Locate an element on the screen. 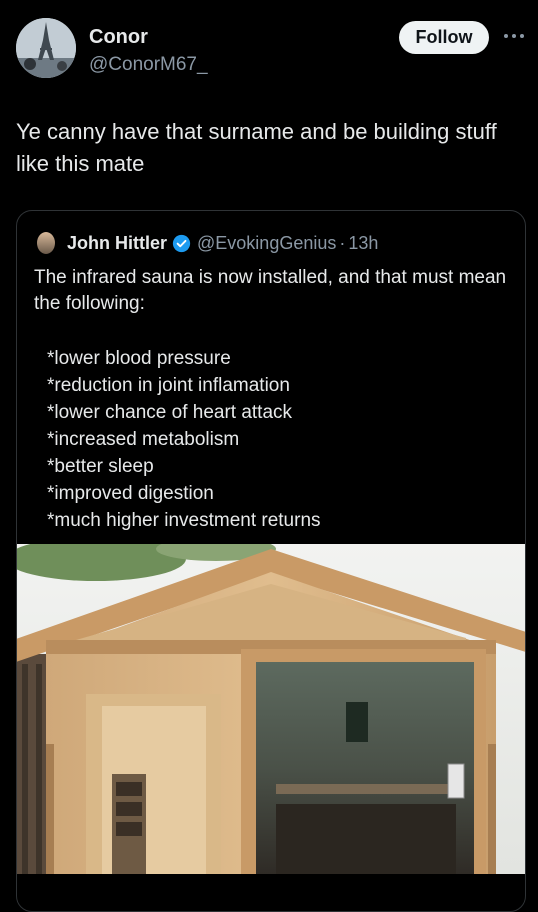 The width and height of the screenshot is (538, 912). list-item: *much higher investment returns is located at coordinates (184, 520).